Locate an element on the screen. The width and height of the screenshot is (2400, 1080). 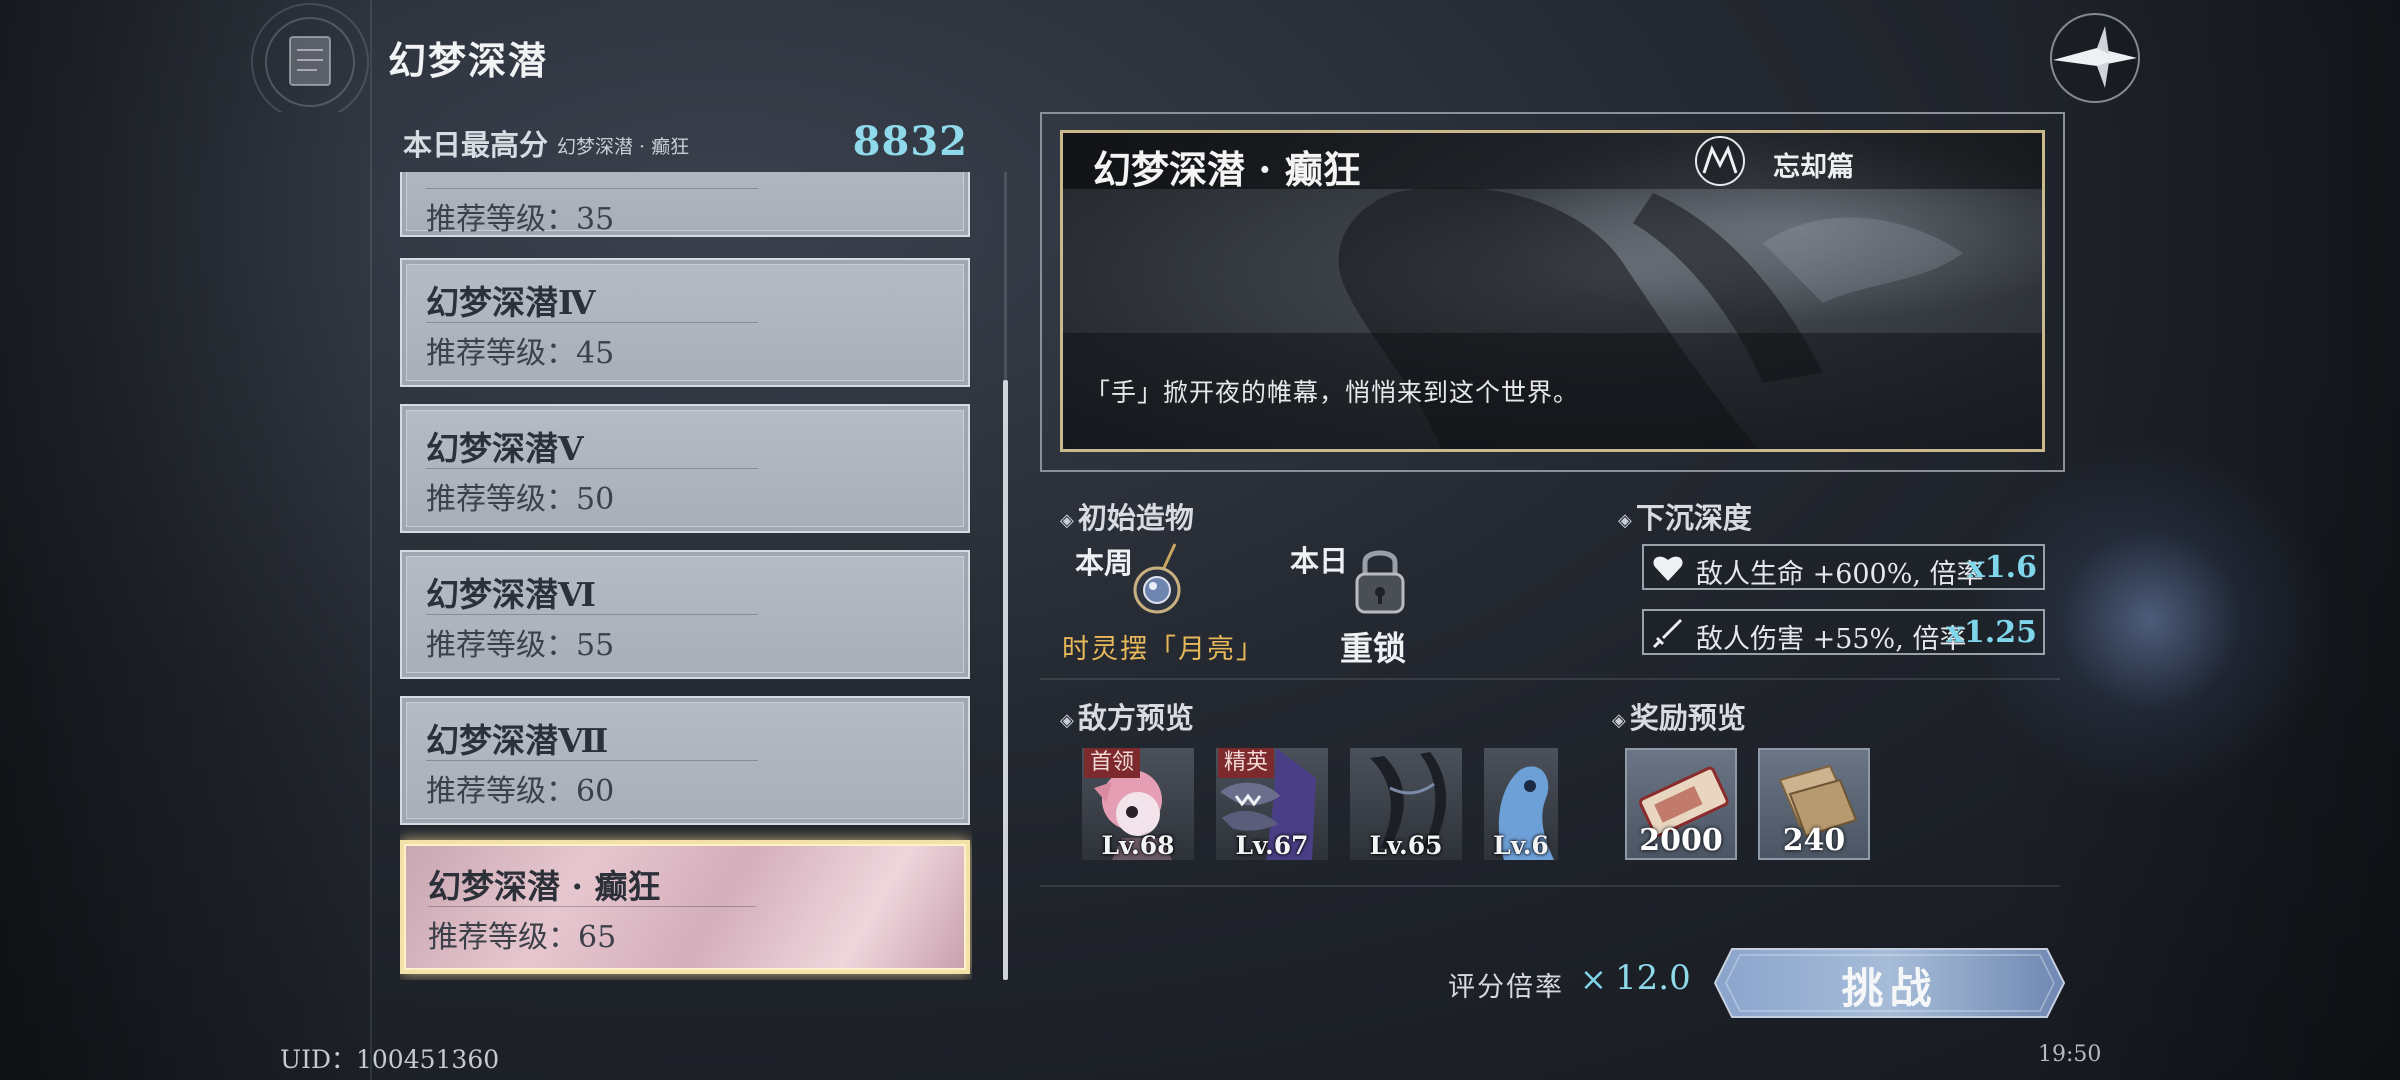
section-rewards: ◈ 奖励预览 is located at coordinates (1679, 716).